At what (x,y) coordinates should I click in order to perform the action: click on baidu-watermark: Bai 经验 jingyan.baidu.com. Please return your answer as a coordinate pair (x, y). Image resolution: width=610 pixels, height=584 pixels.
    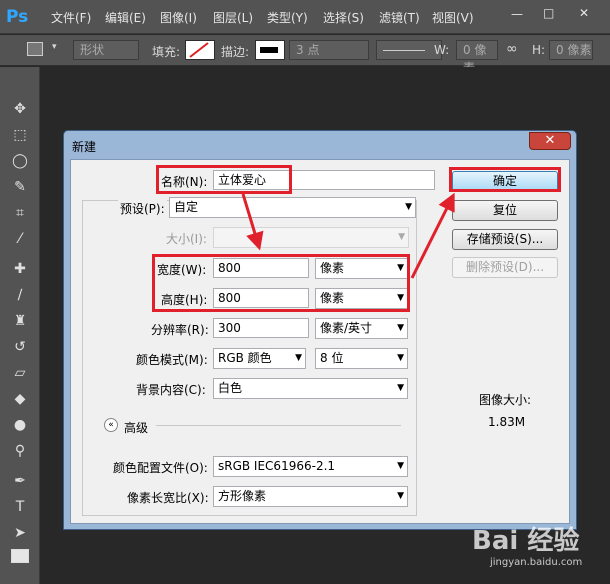
    Looking at the image, I should click on (532, 543).